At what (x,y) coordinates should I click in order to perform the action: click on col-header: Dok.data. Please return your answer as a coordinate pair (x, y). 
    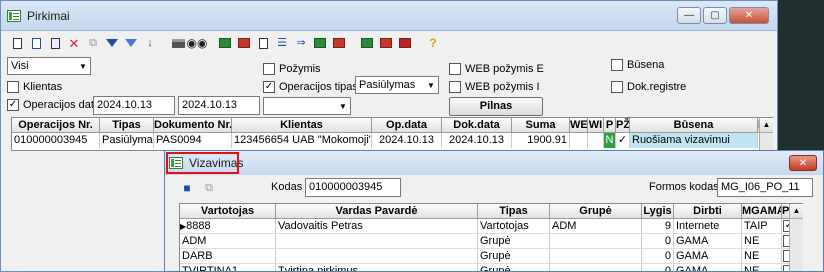
    Looking at the image, I should click on (477, 125).